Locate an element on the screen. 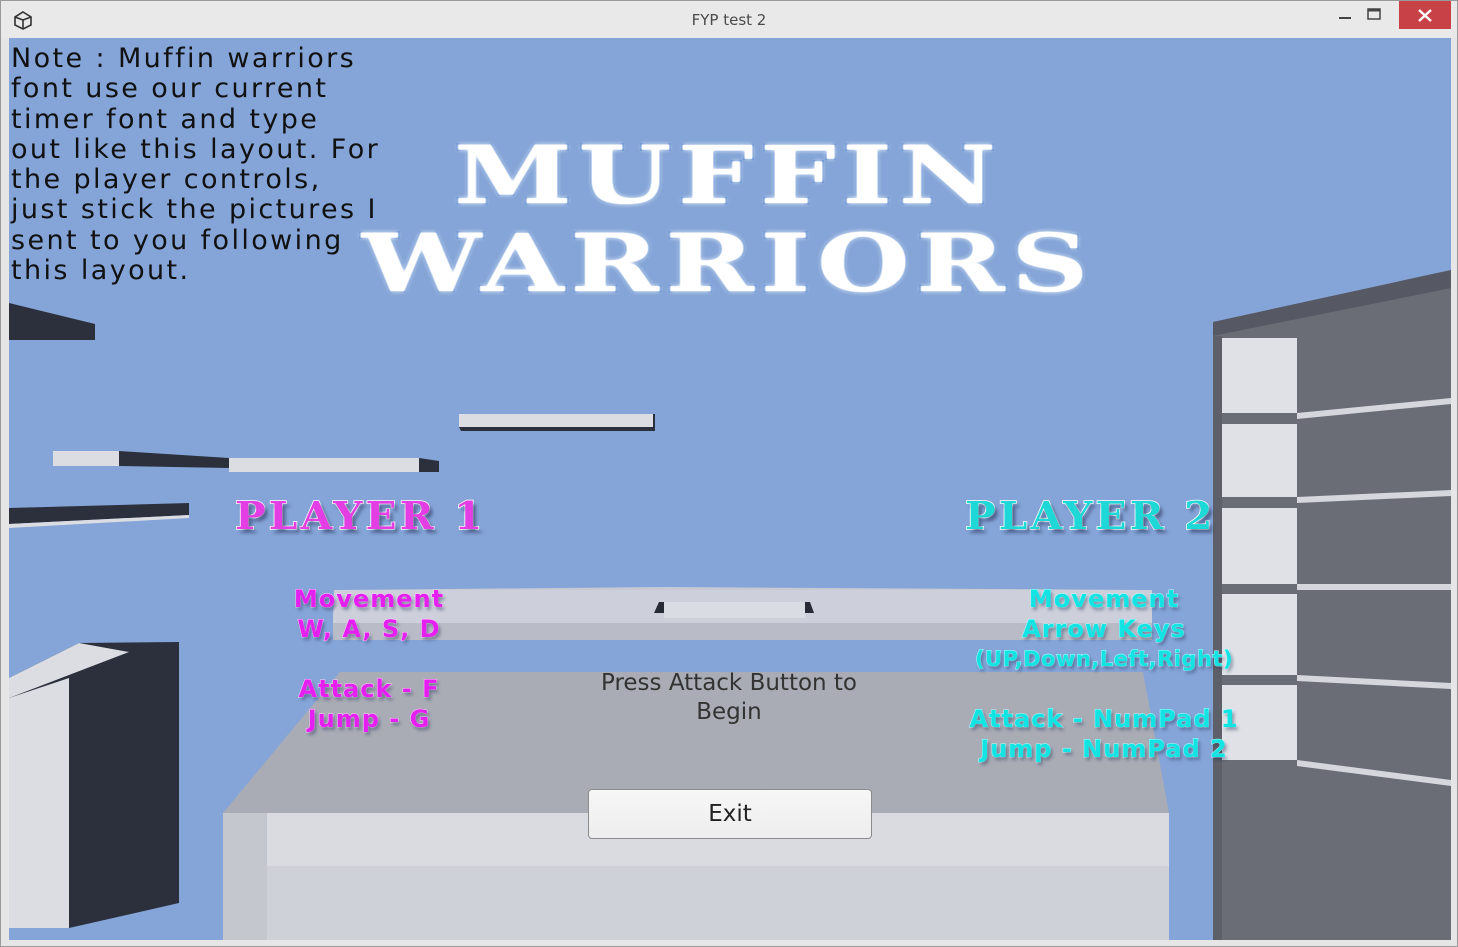 This screenshot has height=947, width=1458. close-icon is located at coordinates (1425, 15).